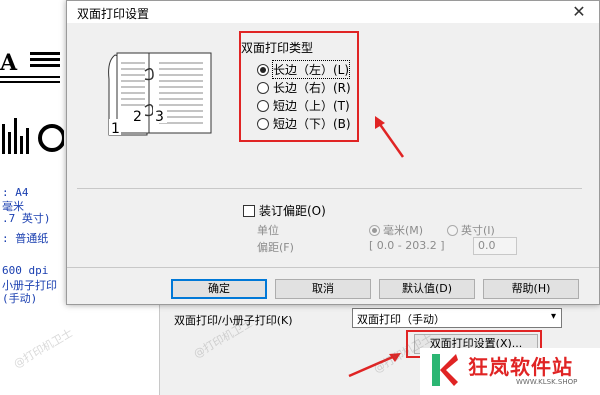 The image size is (600, 395). I want to click on binding-offset-label: 装订偏距(O), so click(292, 211).